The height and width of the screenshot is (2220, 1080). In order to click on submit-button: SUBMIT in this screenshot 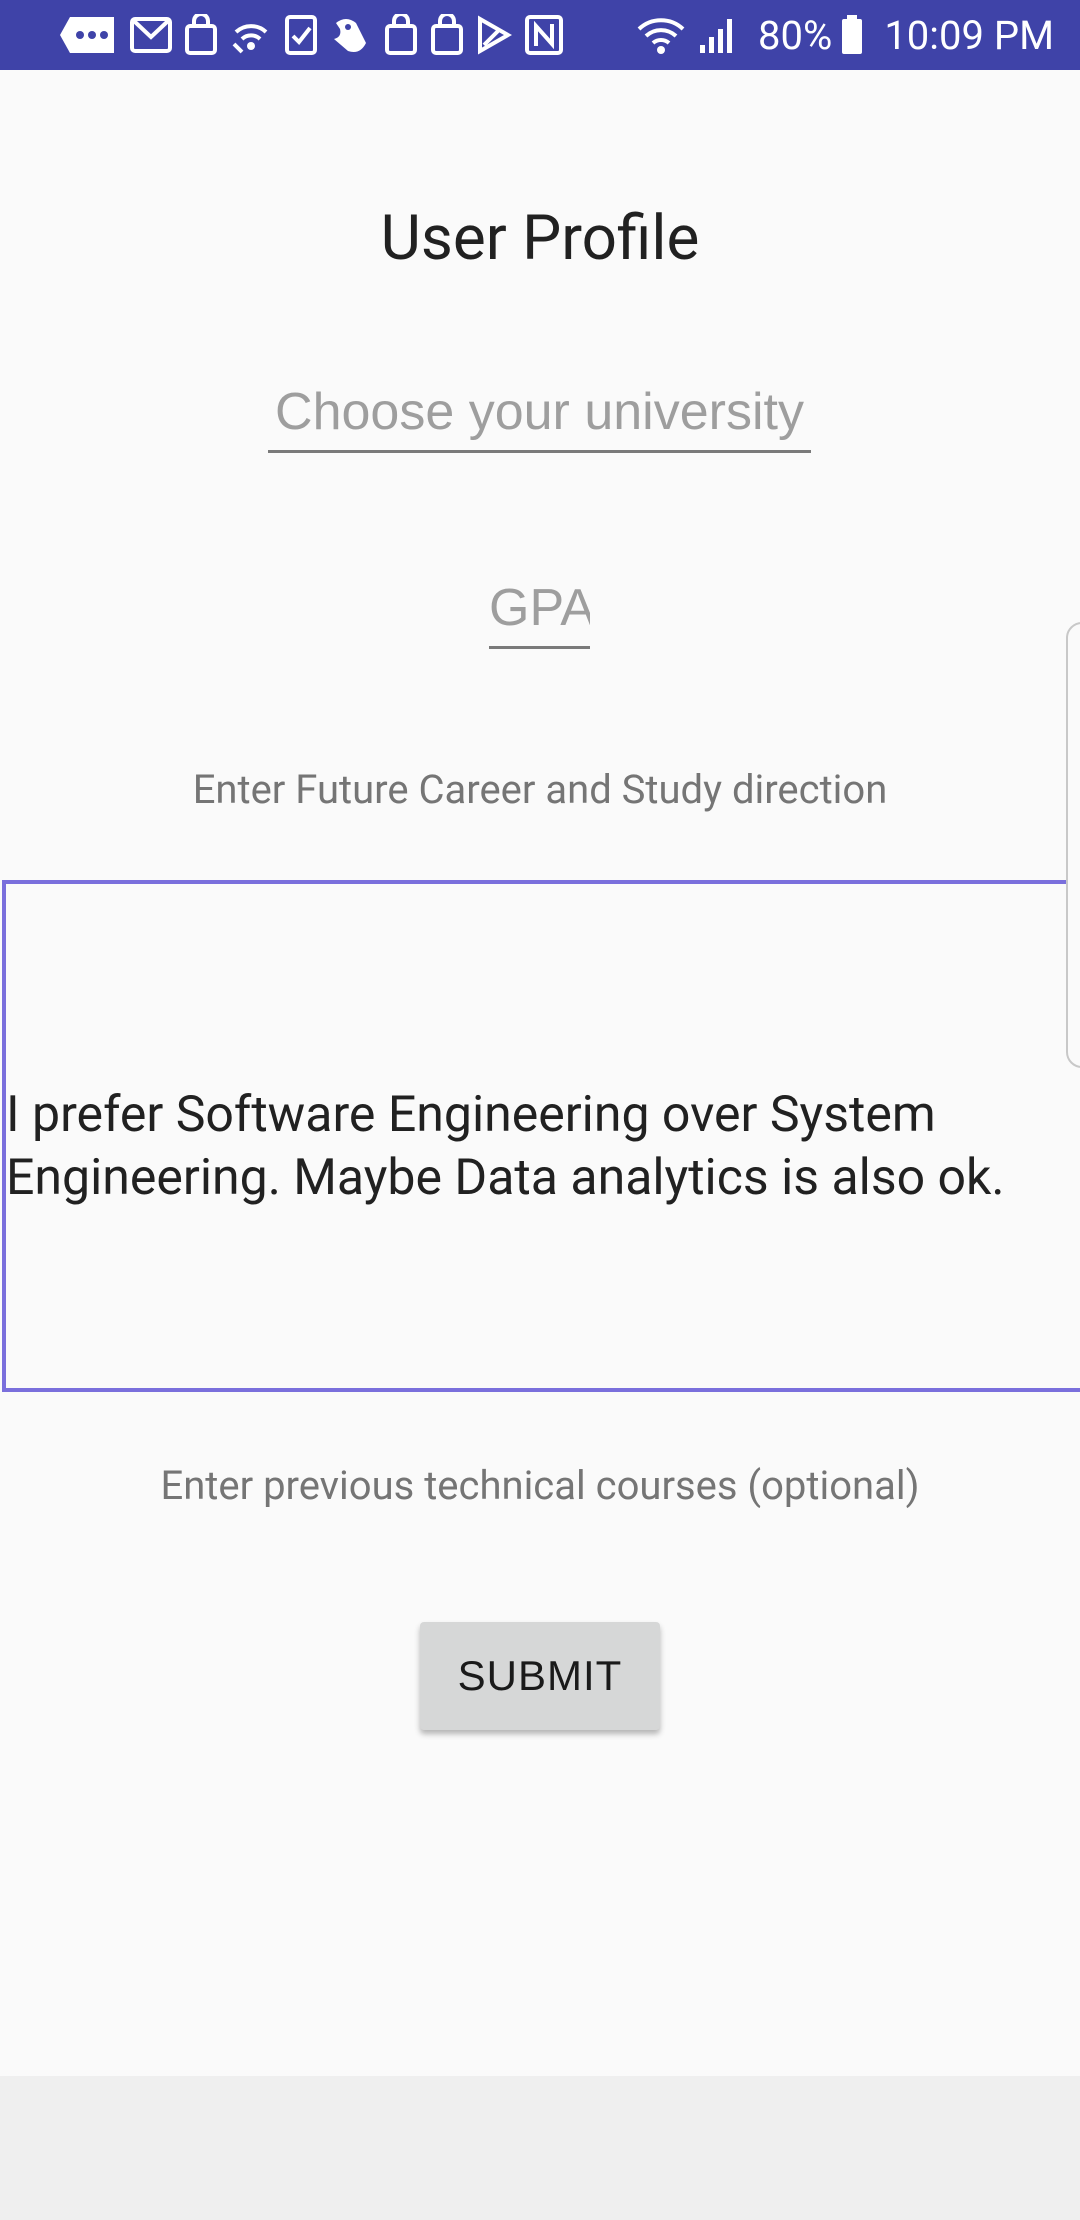, I will do `click(540, 1676)`.